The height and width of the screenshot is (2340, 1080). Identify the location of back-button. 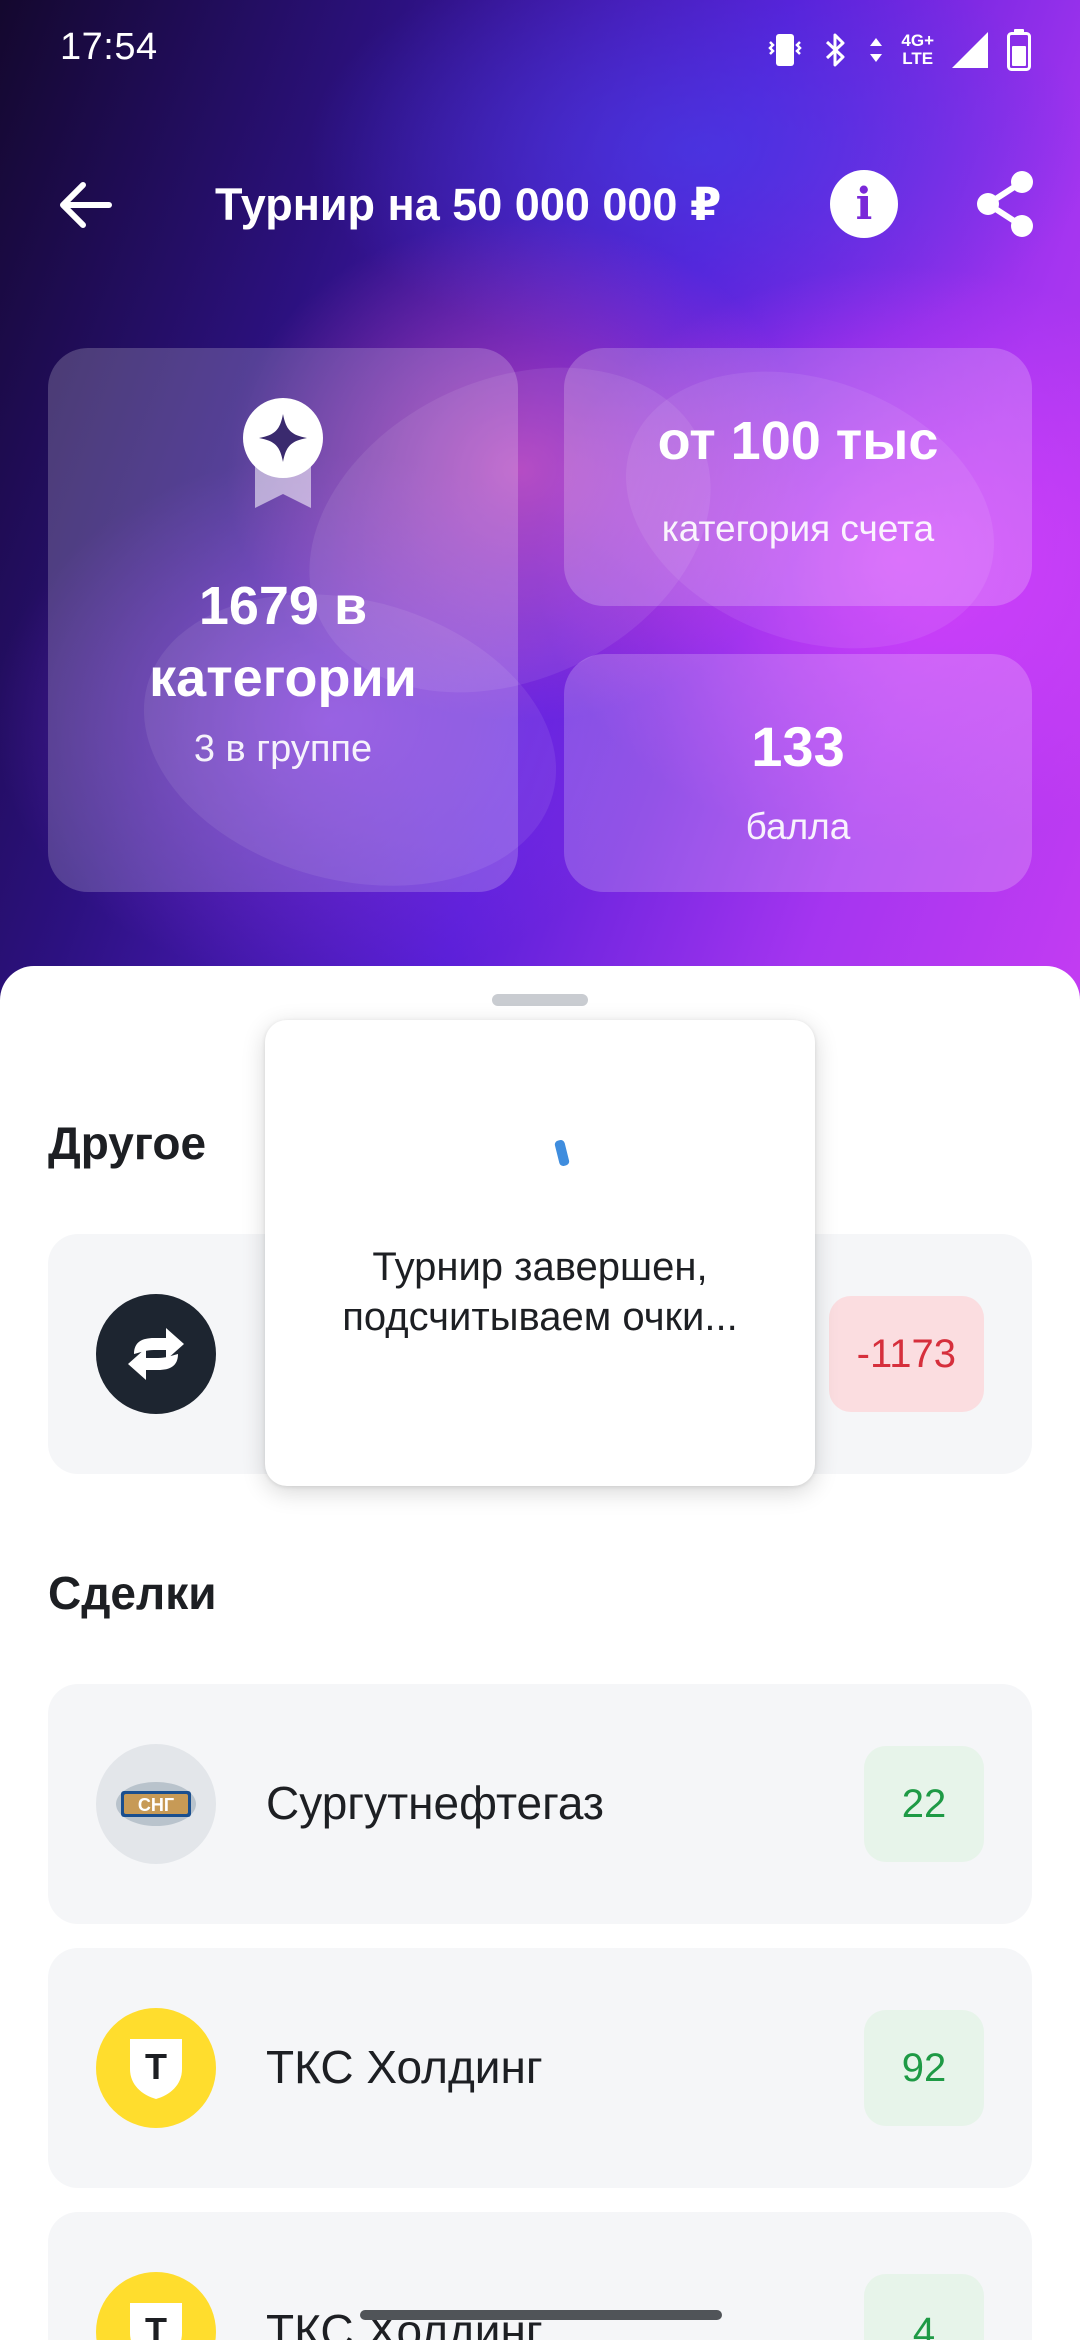
(85, 205).